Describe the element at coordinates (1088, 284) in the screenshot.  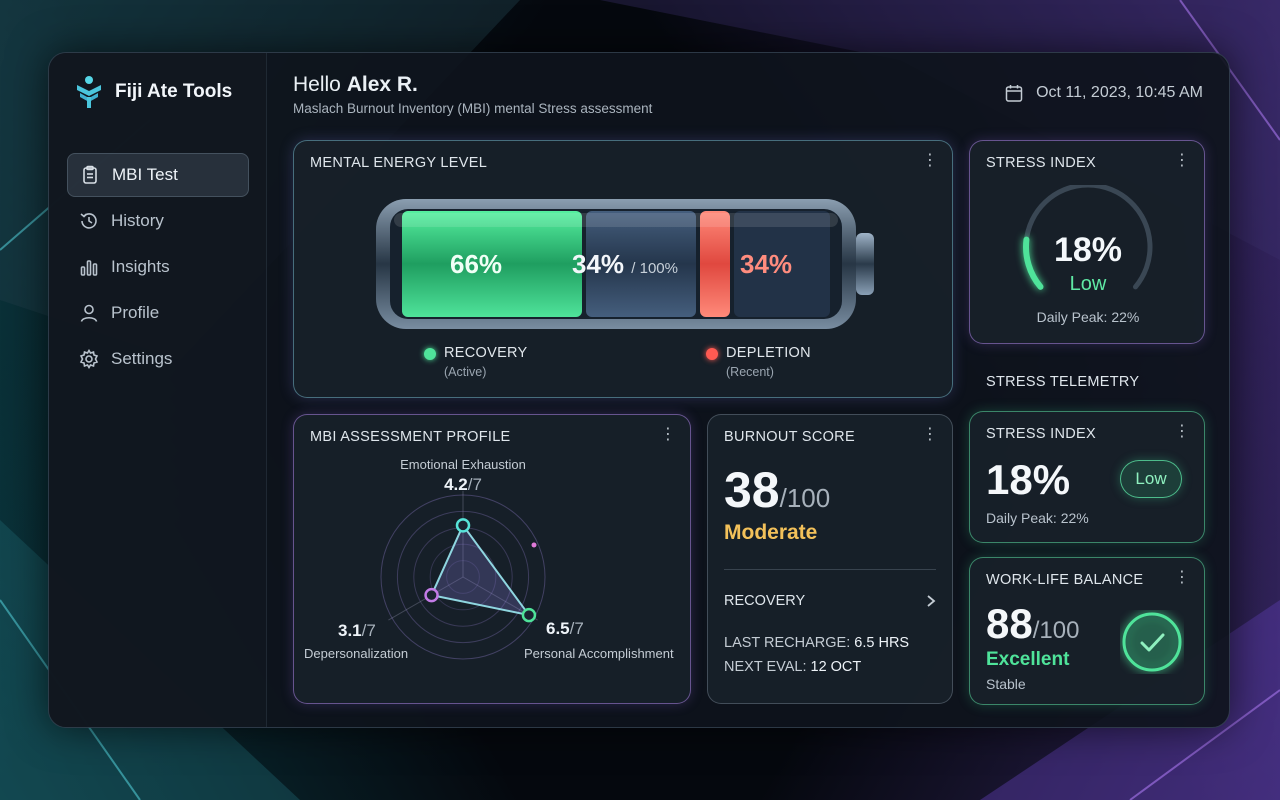
I see `stress-status: Low` at that location.